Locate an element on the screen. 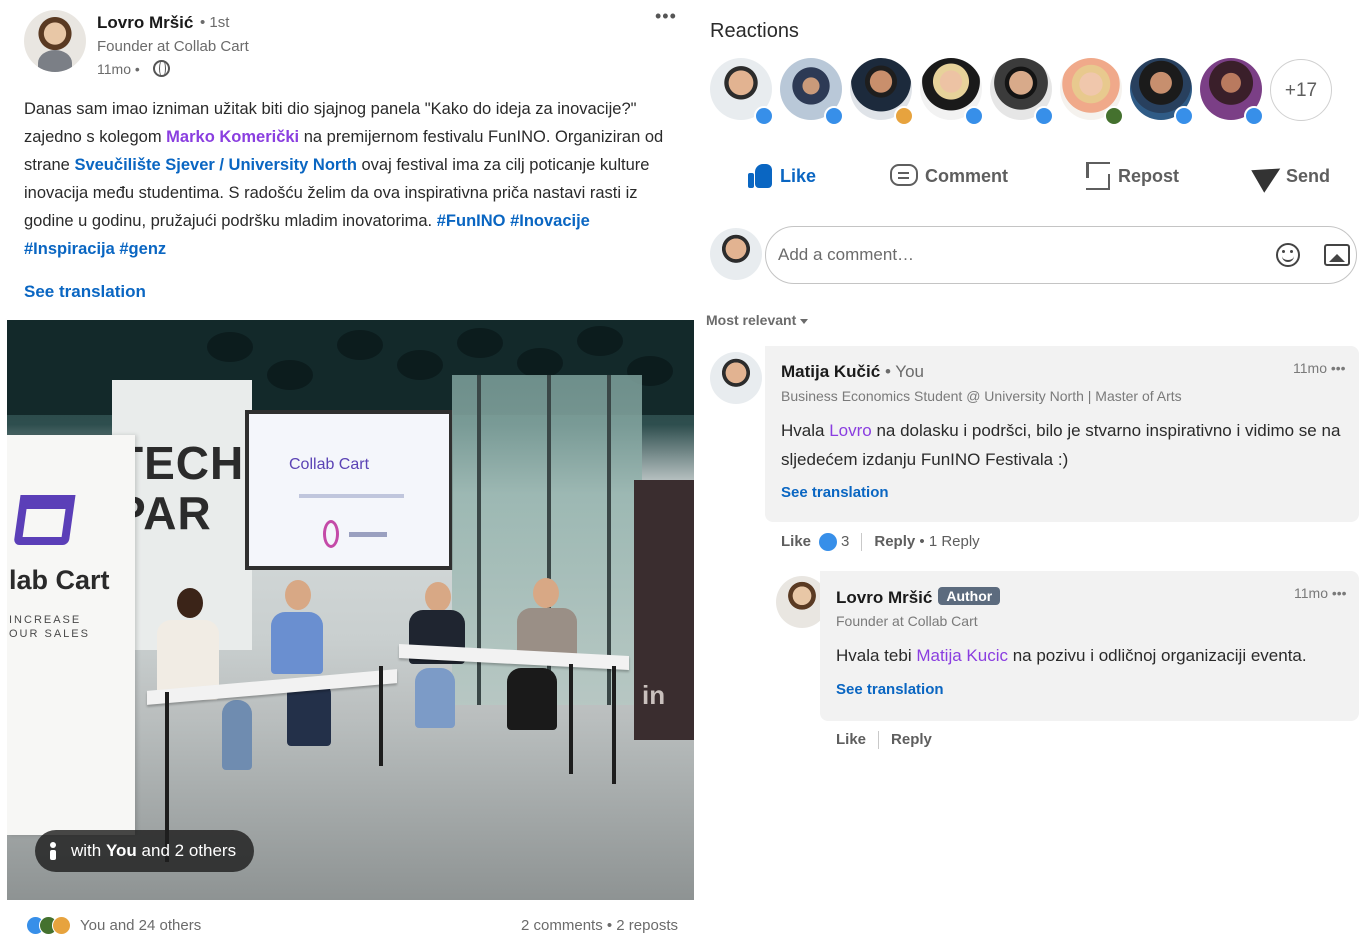  author-name: Lovro Mršić is located at coordinates (145, 23).